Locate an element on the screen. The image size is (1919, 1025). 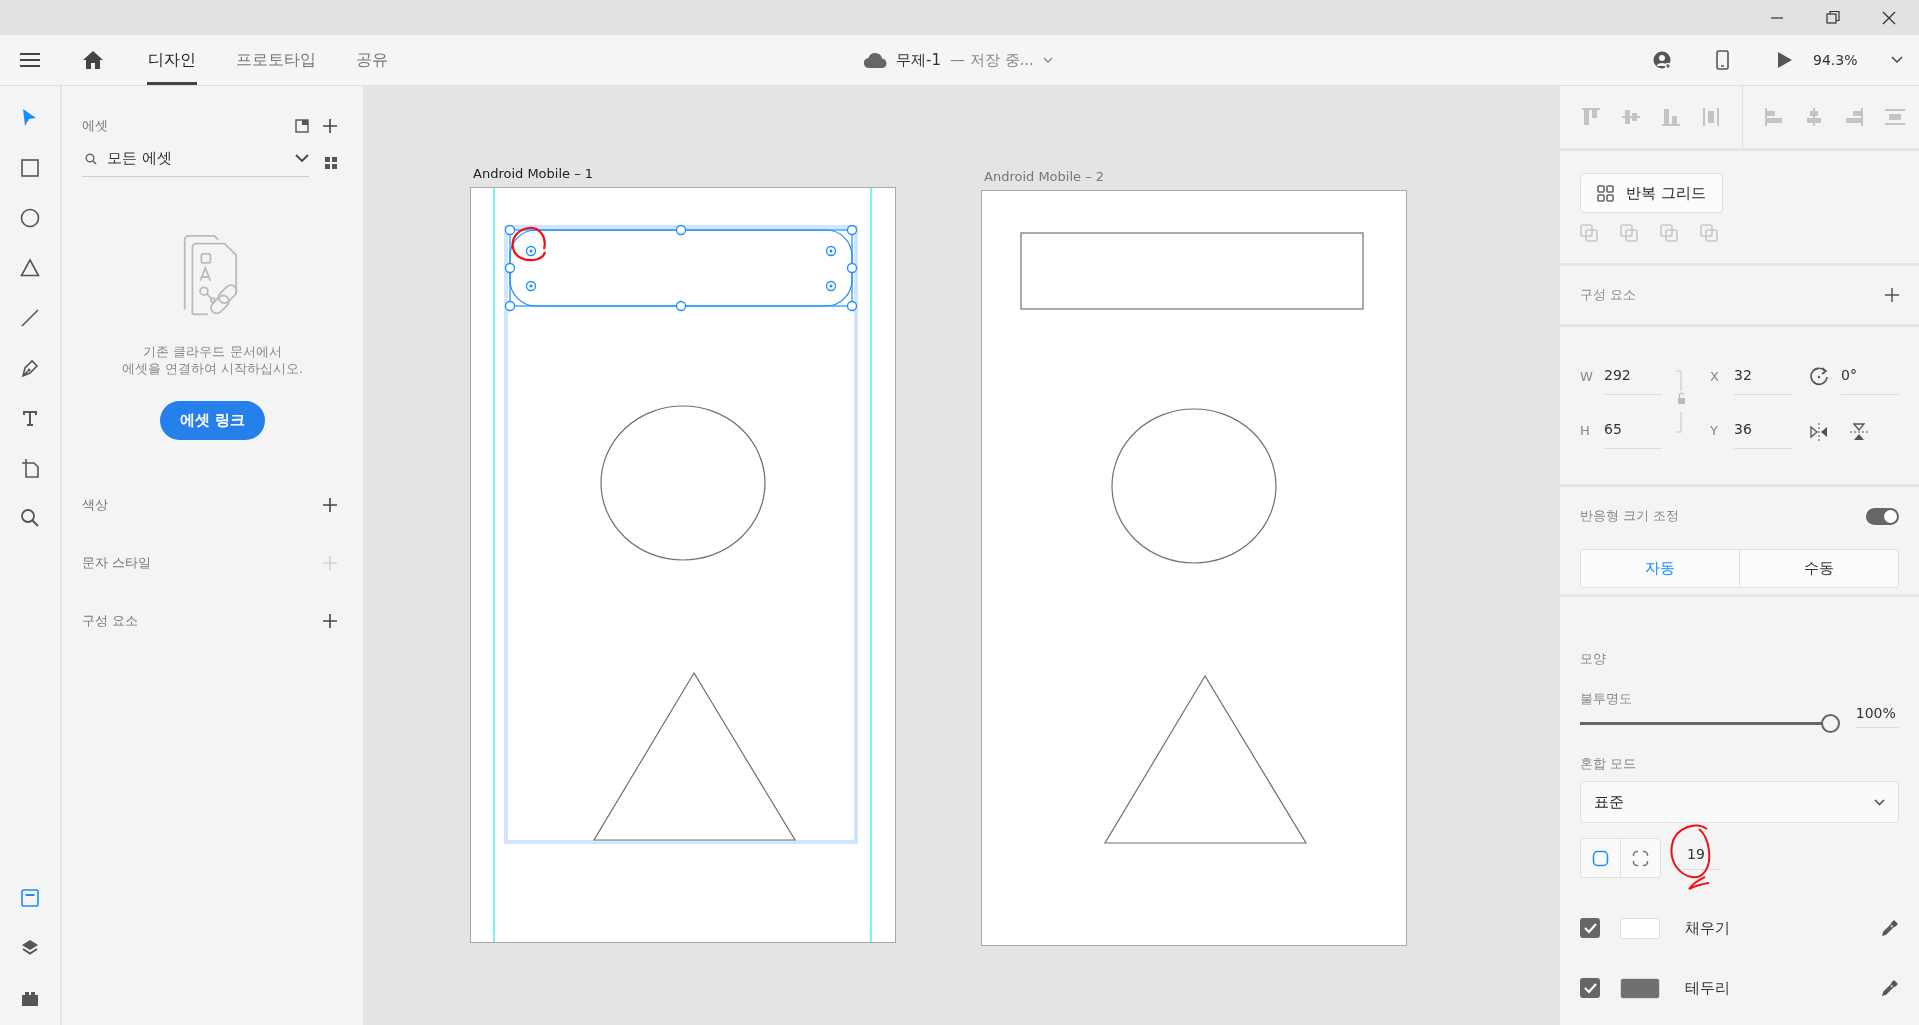
paint-label: 테두리 is located at coordinates (1708, 988).